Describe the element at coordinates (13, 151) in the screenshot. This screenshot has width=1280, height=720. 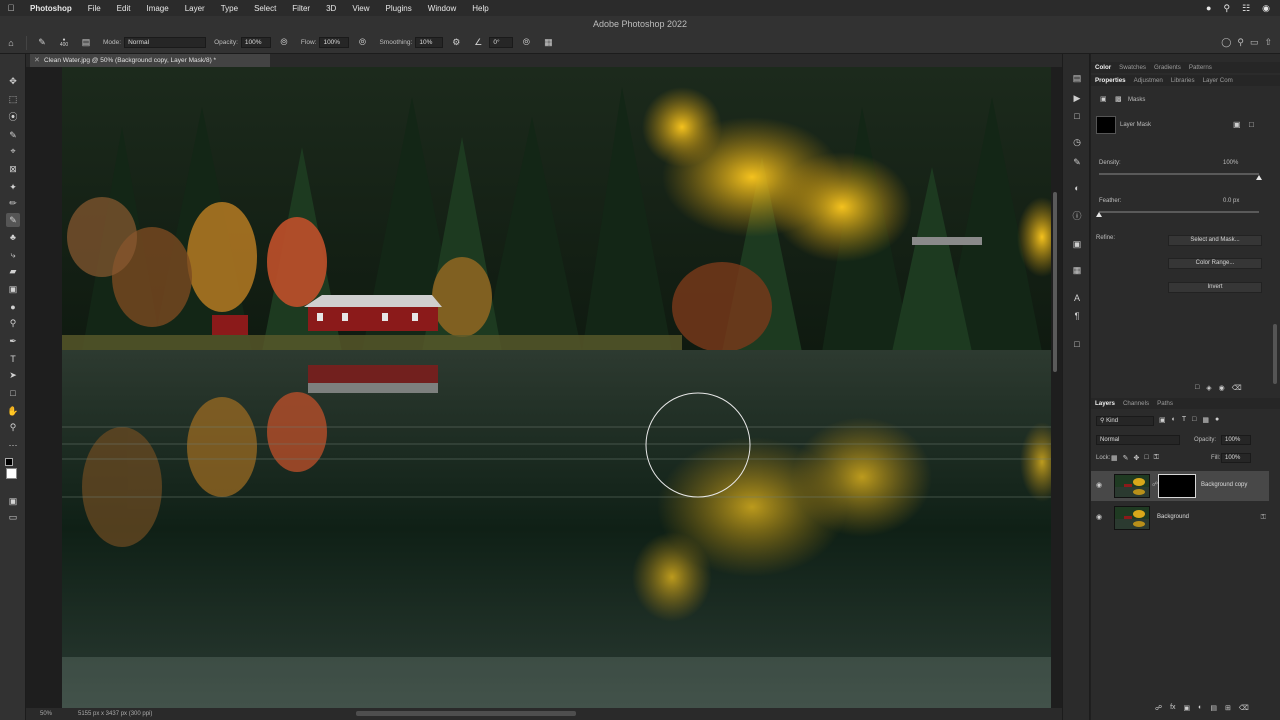
I see `crop-tool-icon: ⌖` at that location.